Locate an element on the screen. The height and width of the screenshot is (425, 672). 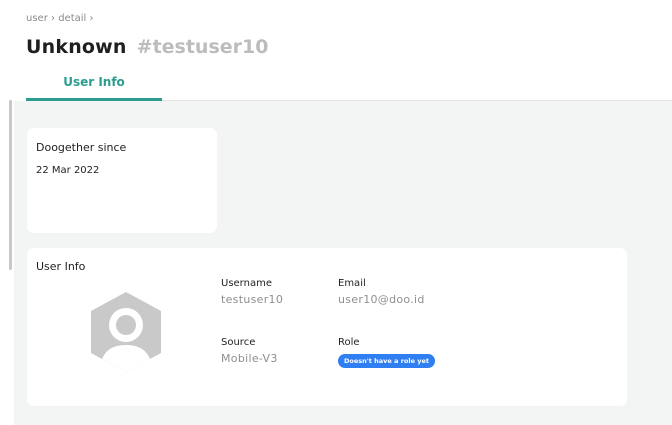
tab-user-info: User Info is located at coordinates (94, 85).